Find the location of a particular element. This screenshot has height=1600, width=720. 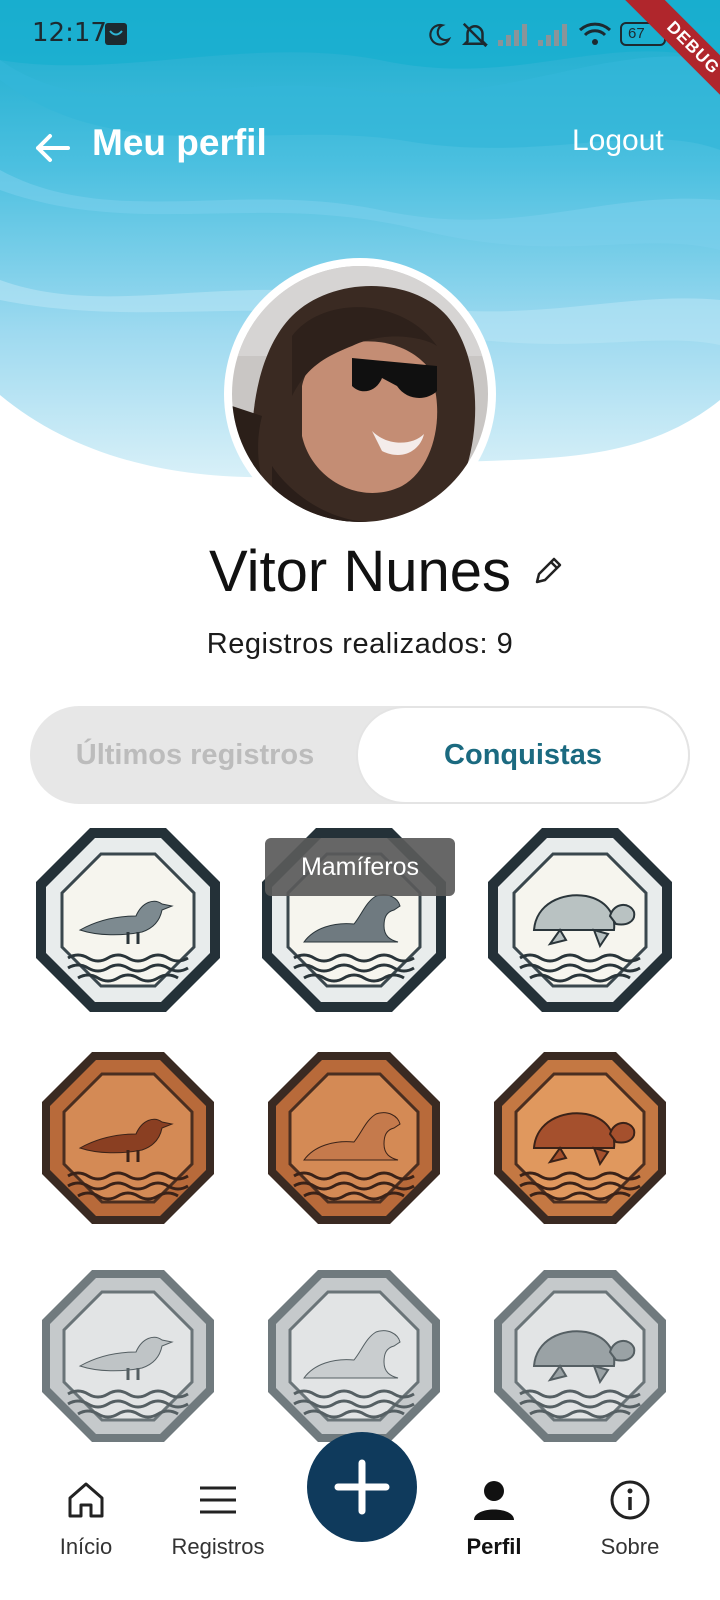

moon-icon is located at coordinates (440, 34).